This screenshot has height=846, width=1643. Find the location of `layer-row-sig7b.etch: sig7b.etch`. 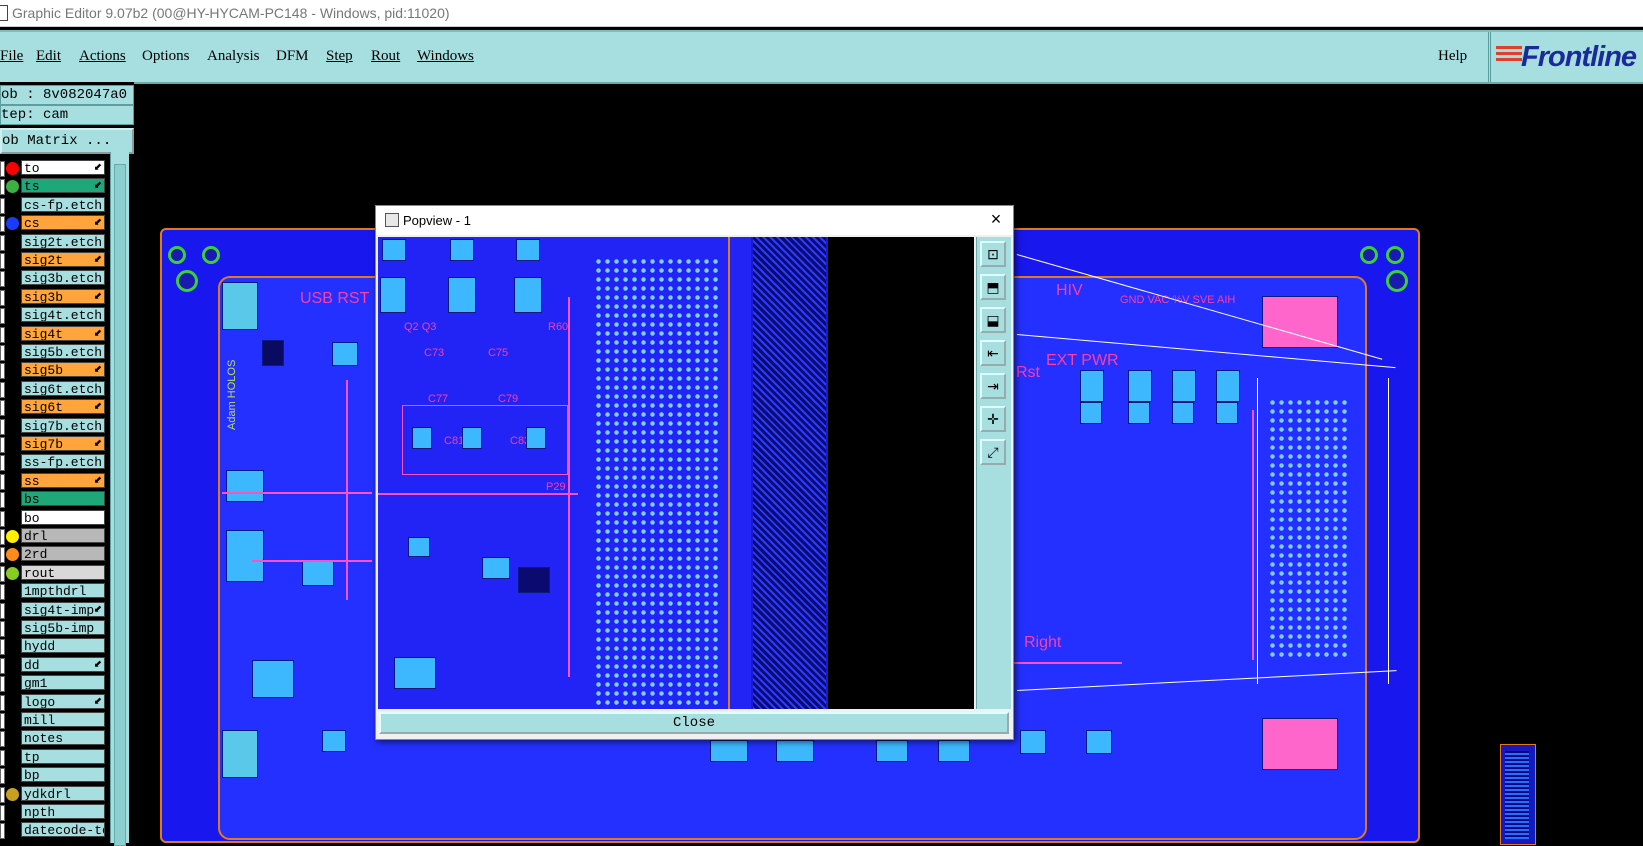

layer-row-sig7b.etch: sig7b.etch is located at coordinates (53, 426).